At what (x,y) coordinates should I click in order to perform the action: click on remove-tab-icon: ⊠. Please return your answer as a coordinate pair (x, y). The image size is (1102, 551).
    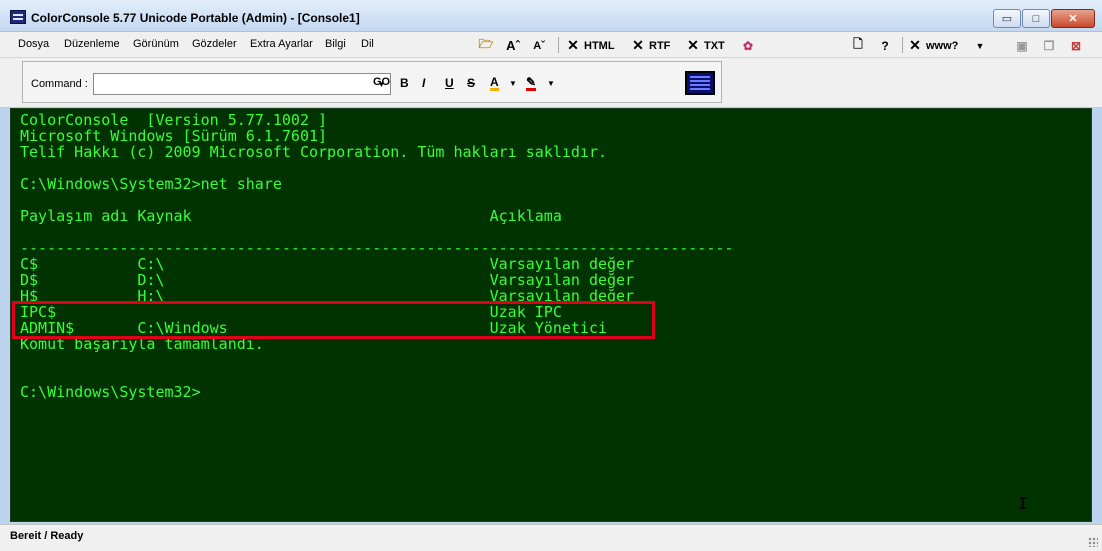
    Looking at the image, I should click on (1076, 45).